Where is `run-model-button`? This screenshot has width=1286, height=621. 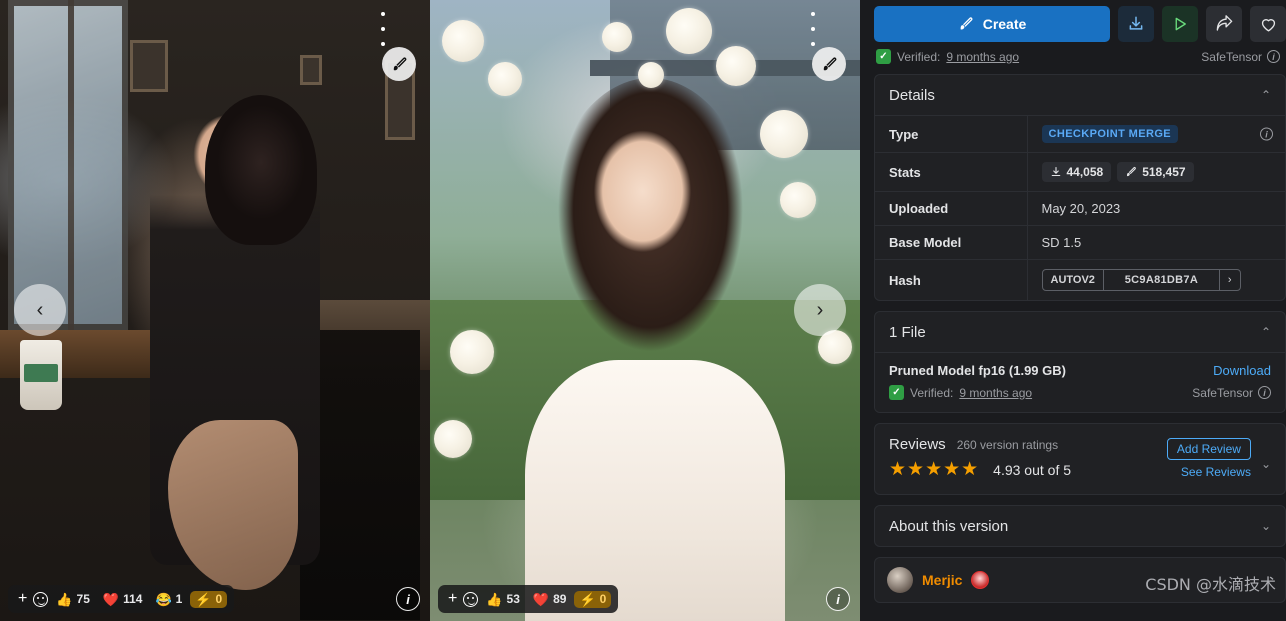
run-model-button is located at coordinates (1180, 24).